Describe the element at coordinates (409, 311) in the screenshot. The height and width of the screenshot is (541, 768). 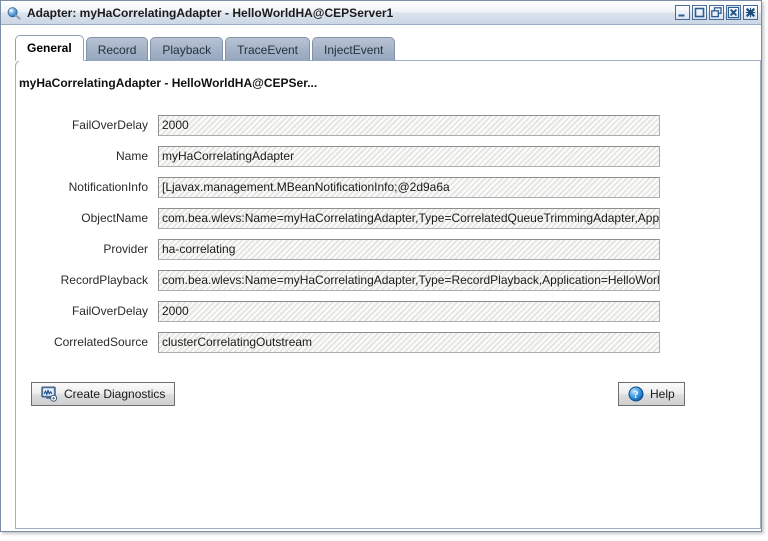
I see `field-value-failoverdelay-2: 2000` at that location.